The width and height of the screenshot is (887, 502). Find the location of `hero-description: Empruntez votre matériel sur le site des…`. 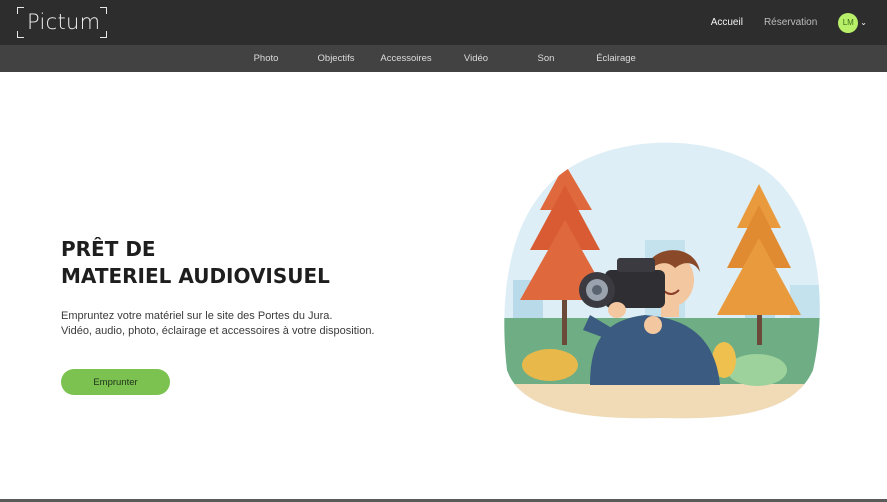

hero-description: Empruntez votre matériel sur le site des… is located at coordinates (218, 324).